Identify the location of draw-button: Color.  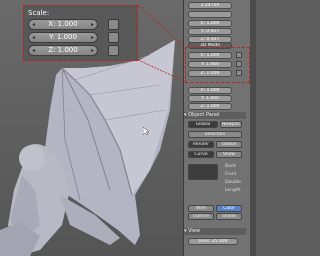
(229, 208).